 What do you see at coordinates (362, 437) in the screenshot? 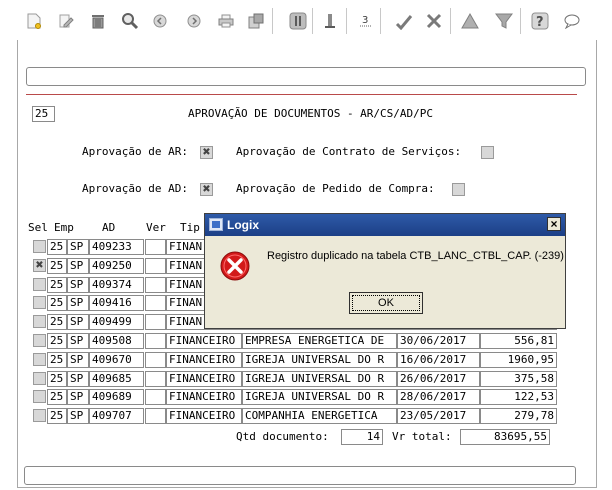
I see `qtd-documento-field: 14` at bounding box center [362, 437].